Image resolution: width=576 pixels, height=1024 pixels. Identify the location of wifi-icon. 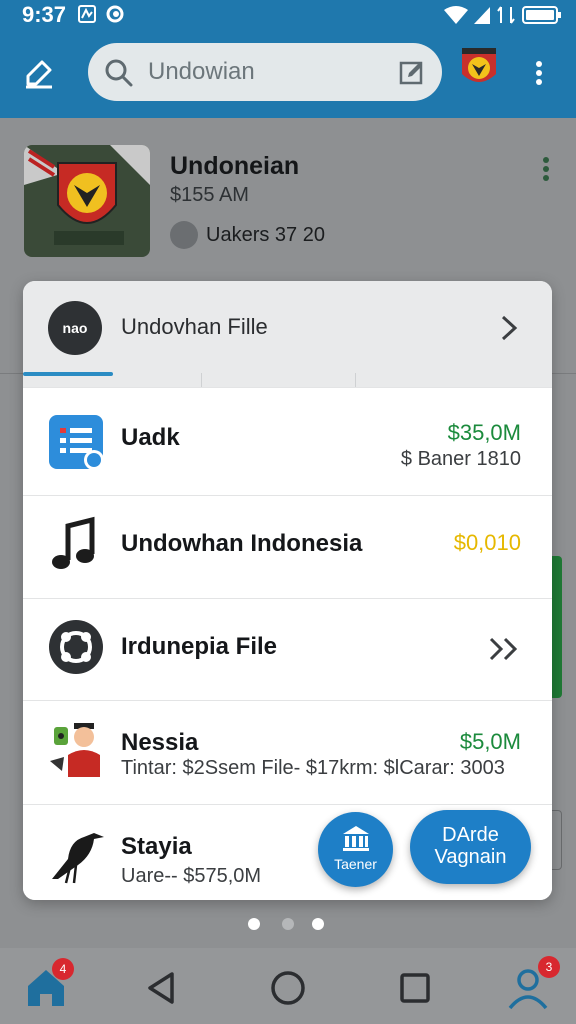
(456, 15).